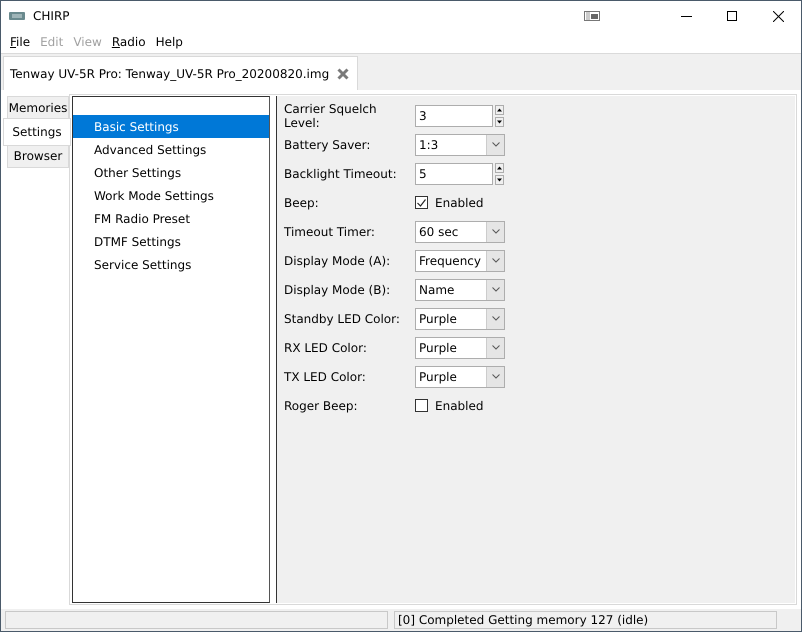  Describe the element at coordinates (38, 156) in the screenshot. I see `side-tab: Browser` at that location.